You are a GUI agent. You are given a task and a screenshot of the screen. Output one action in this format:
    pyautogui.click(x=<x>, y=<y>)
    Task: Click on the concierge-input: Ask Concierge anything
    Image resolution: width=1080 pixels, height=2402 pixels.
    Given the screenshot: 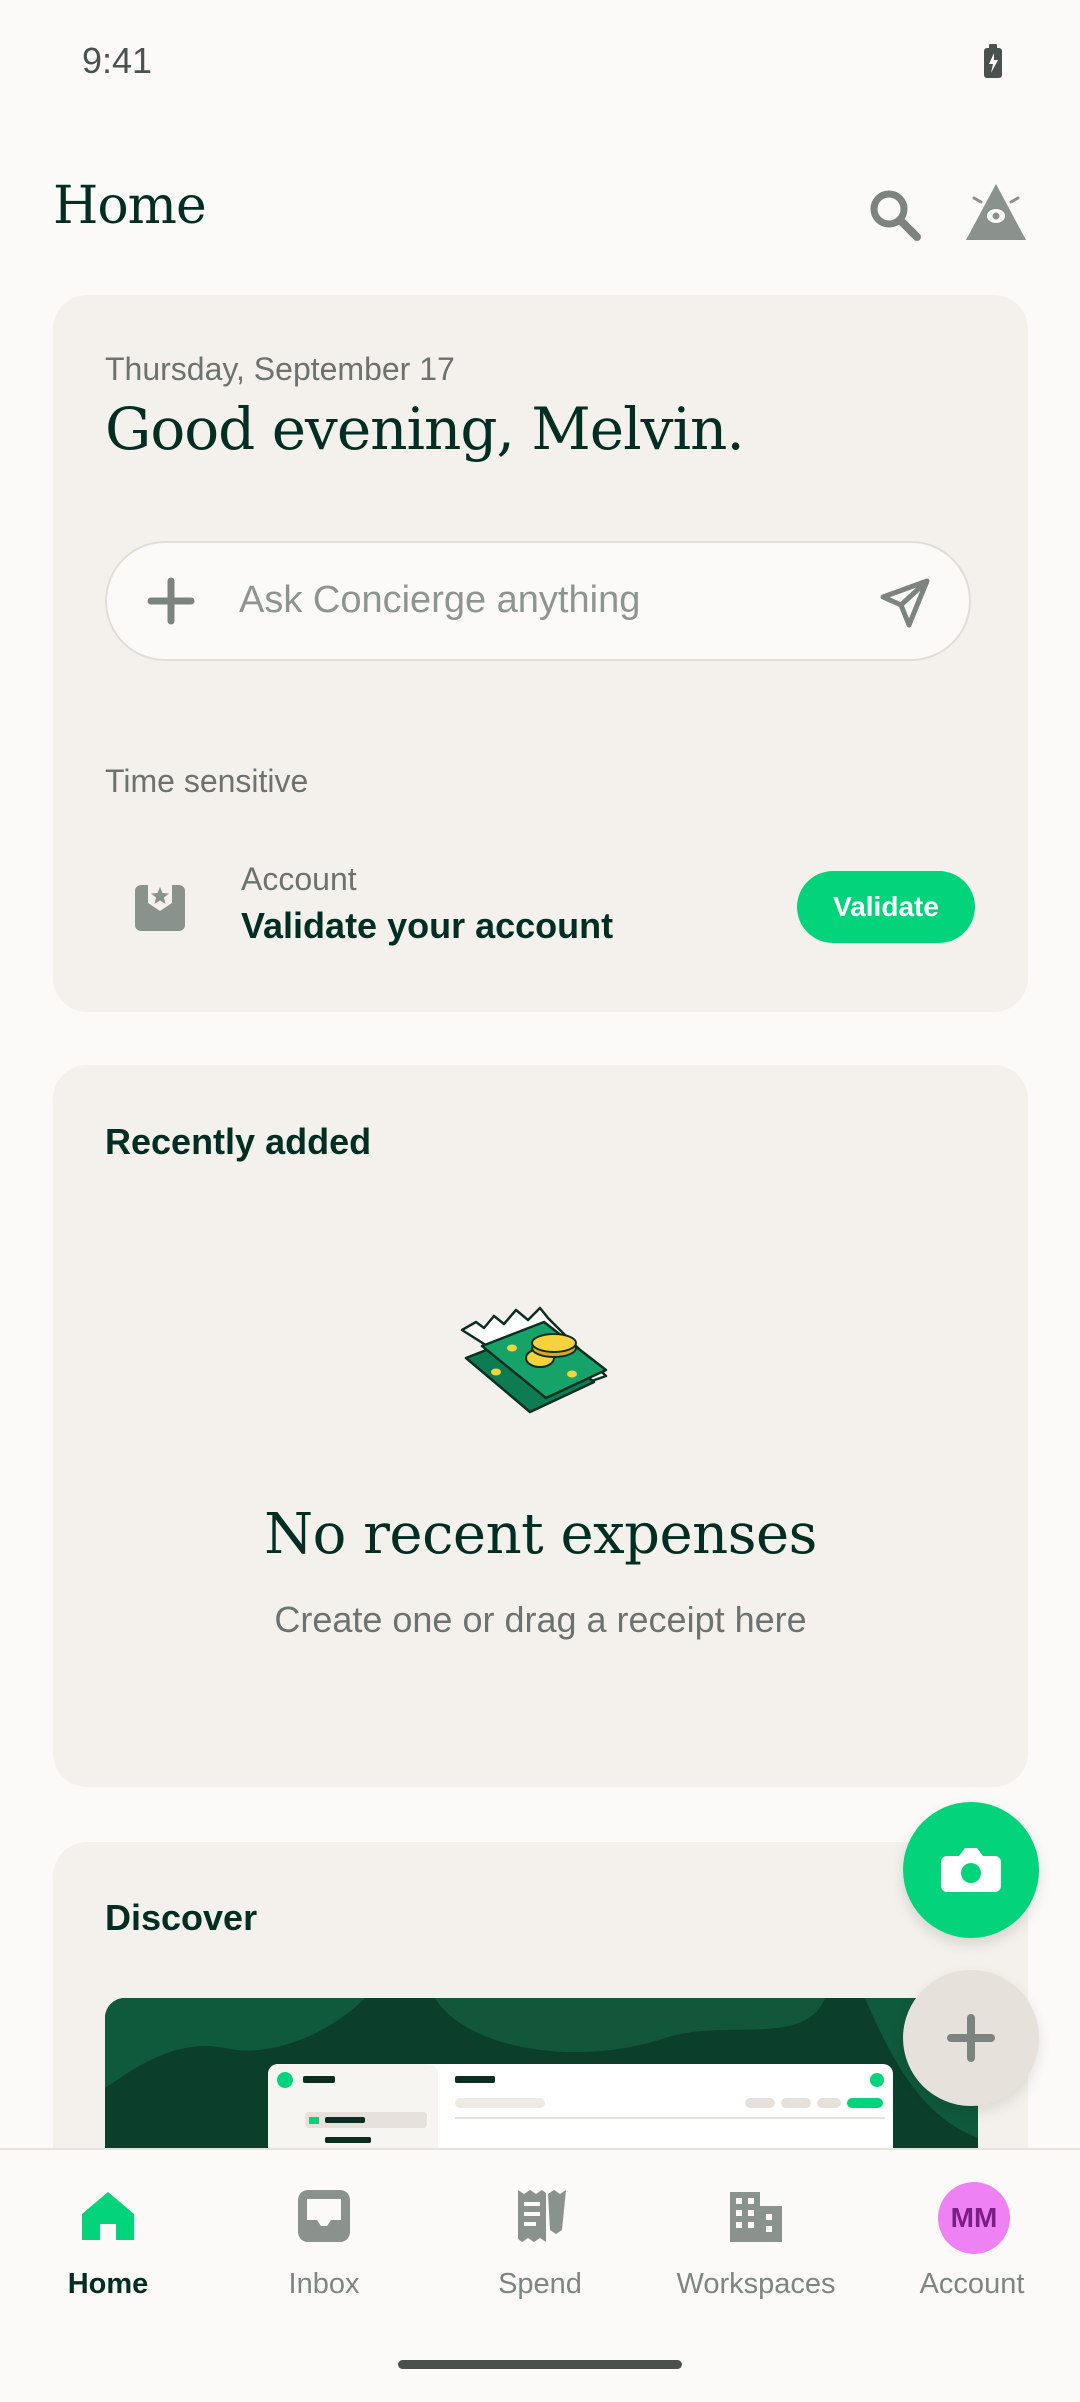 What is the action you would take?
    pyautogui.click(x=538, y=601)
    